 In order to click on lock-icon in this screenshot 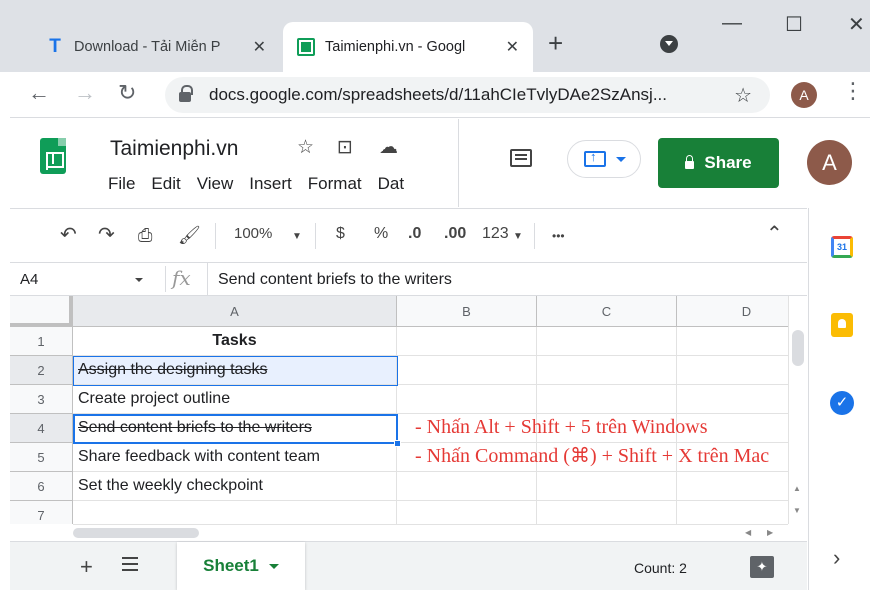, I will do `click(186, 93)`.